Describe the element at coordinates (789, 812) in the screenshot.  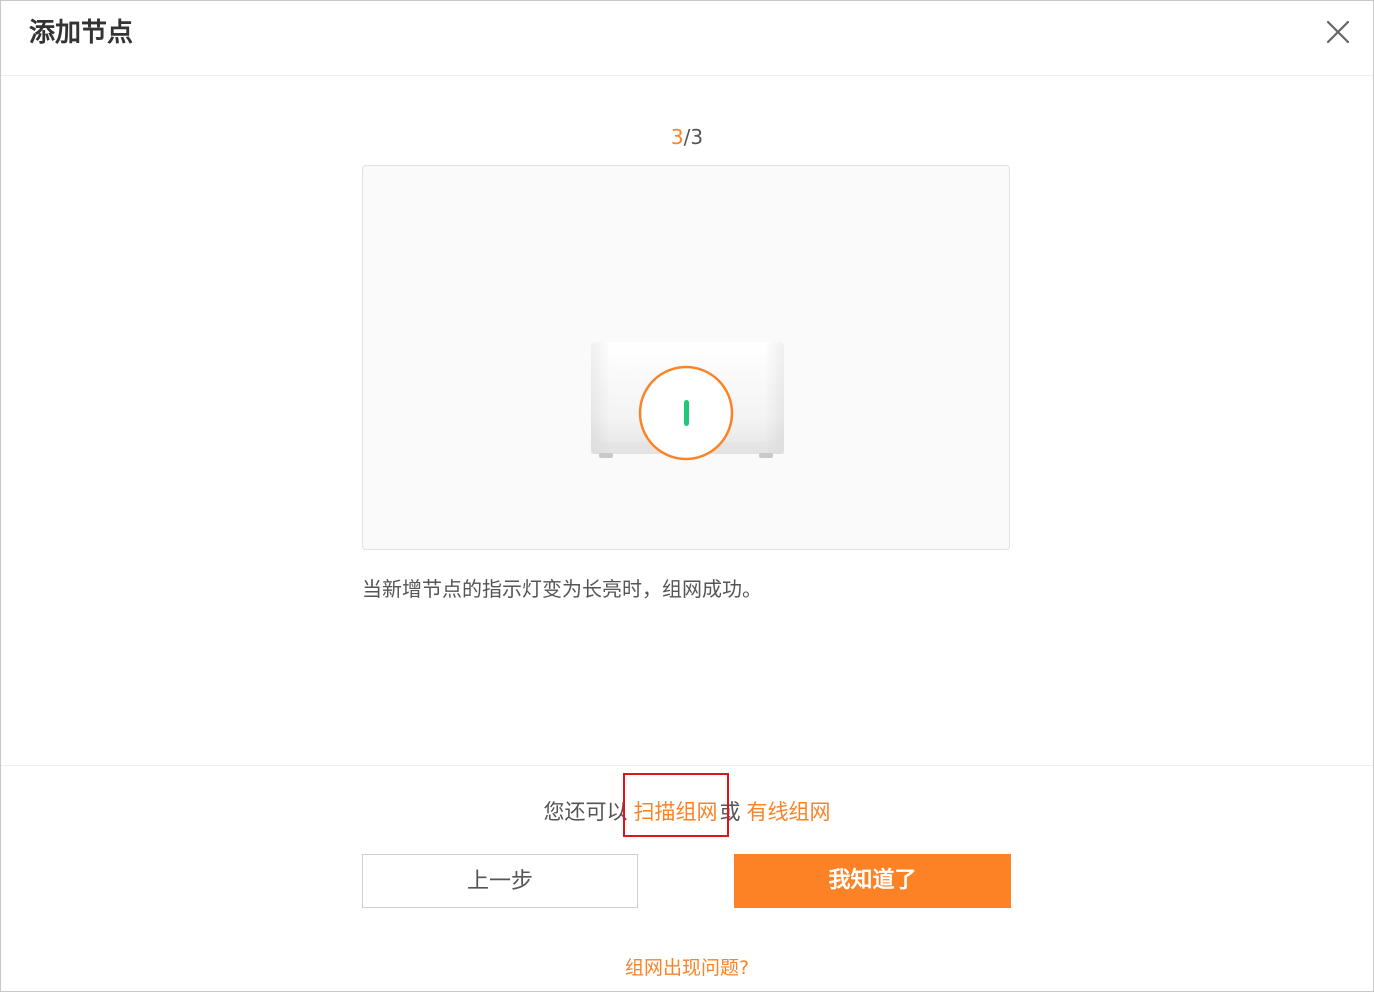
I see `wired-network-link: 有线组网` at that location.